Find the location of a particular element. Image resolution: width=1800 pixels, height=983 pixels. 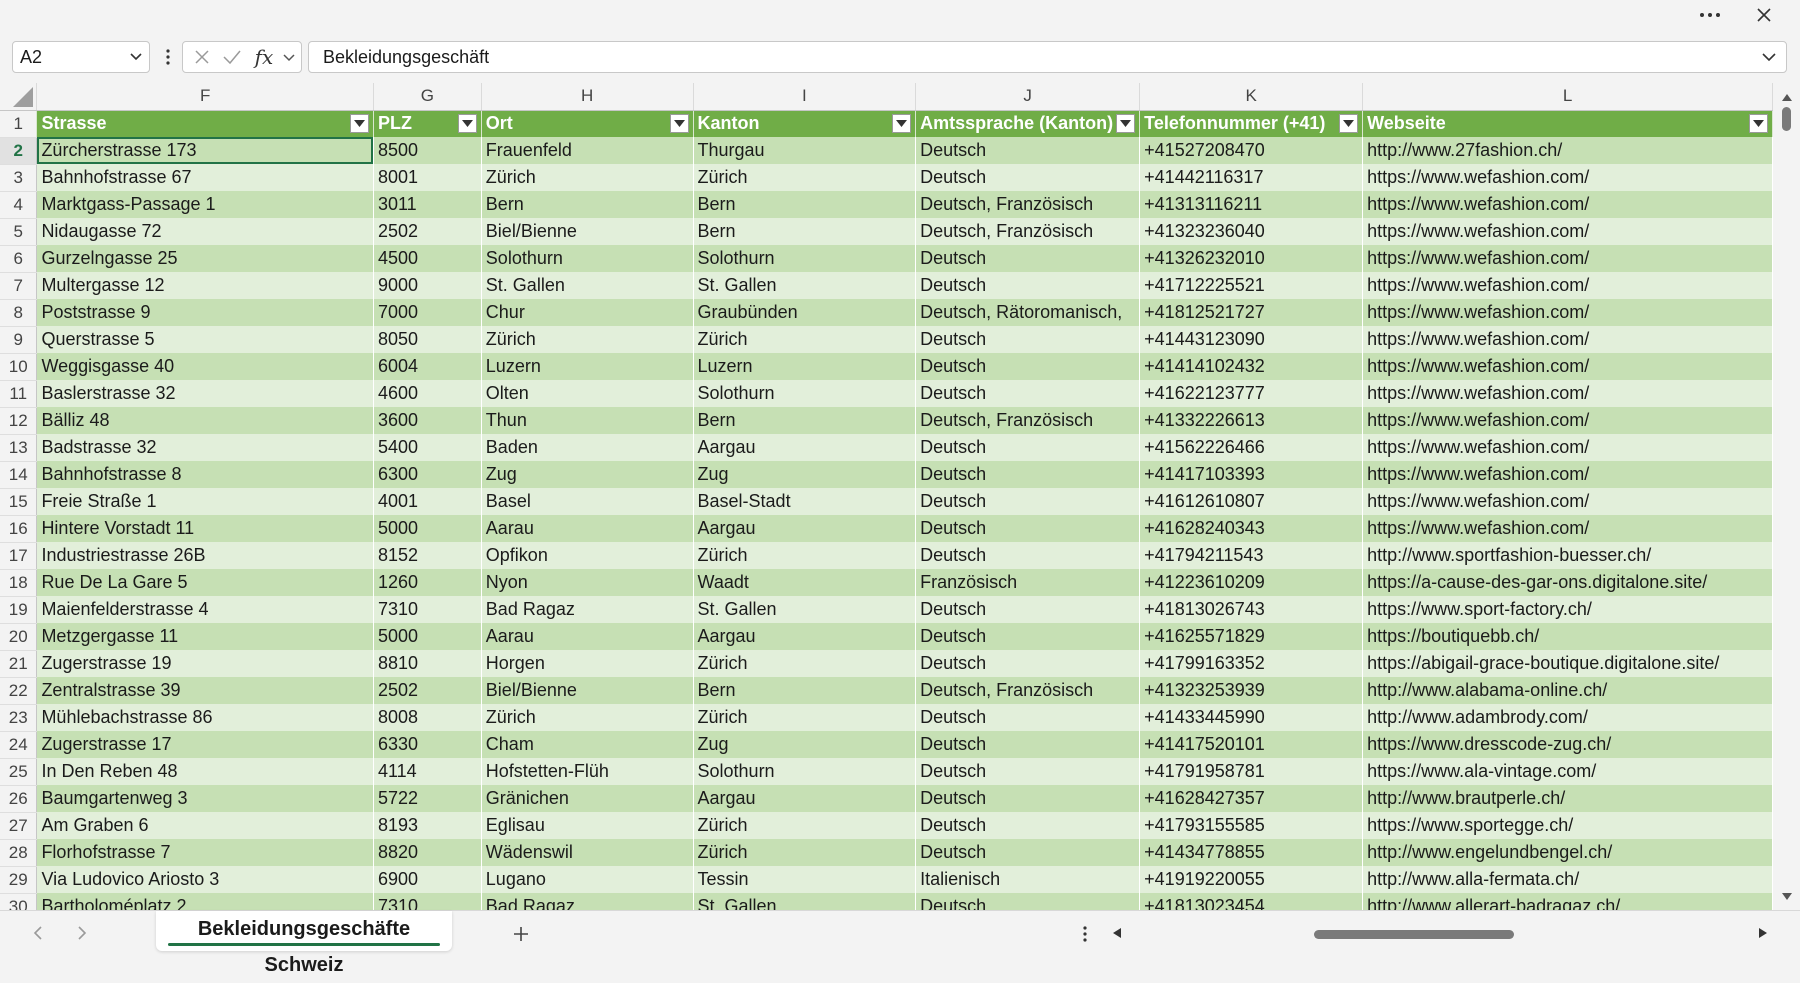

row-number: 24 is located at coordinates (19, 745).